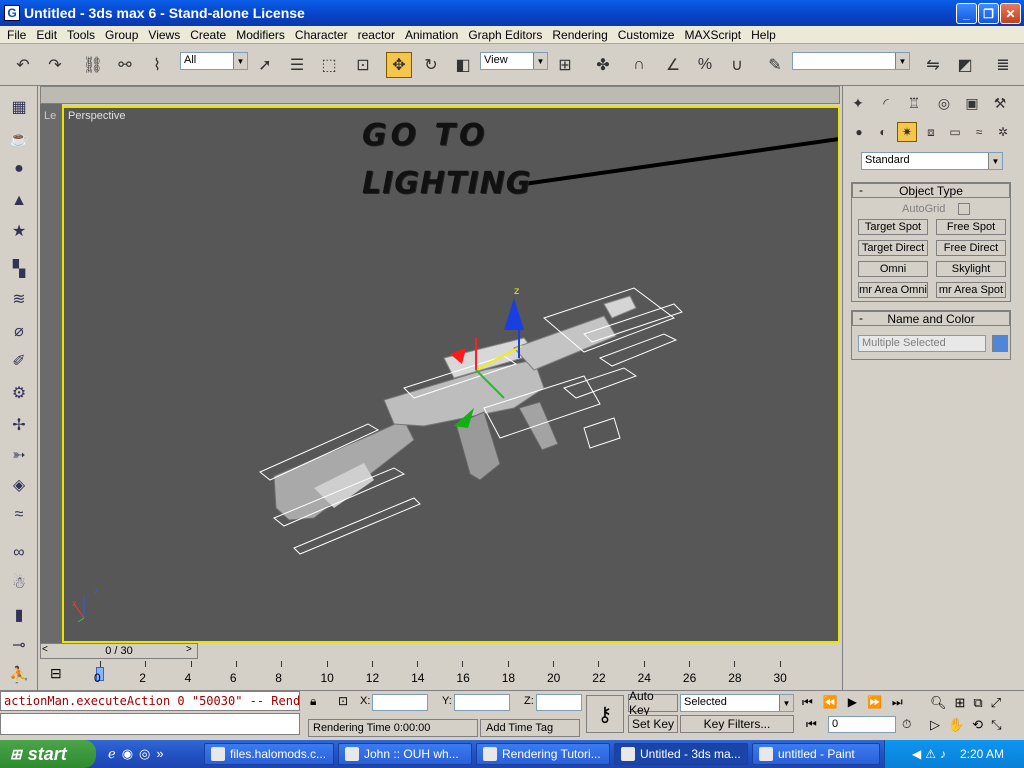 The width and height of the screenshot is (1024, 768). I want to click on shapes-icon: ◐, so click(883, 132).